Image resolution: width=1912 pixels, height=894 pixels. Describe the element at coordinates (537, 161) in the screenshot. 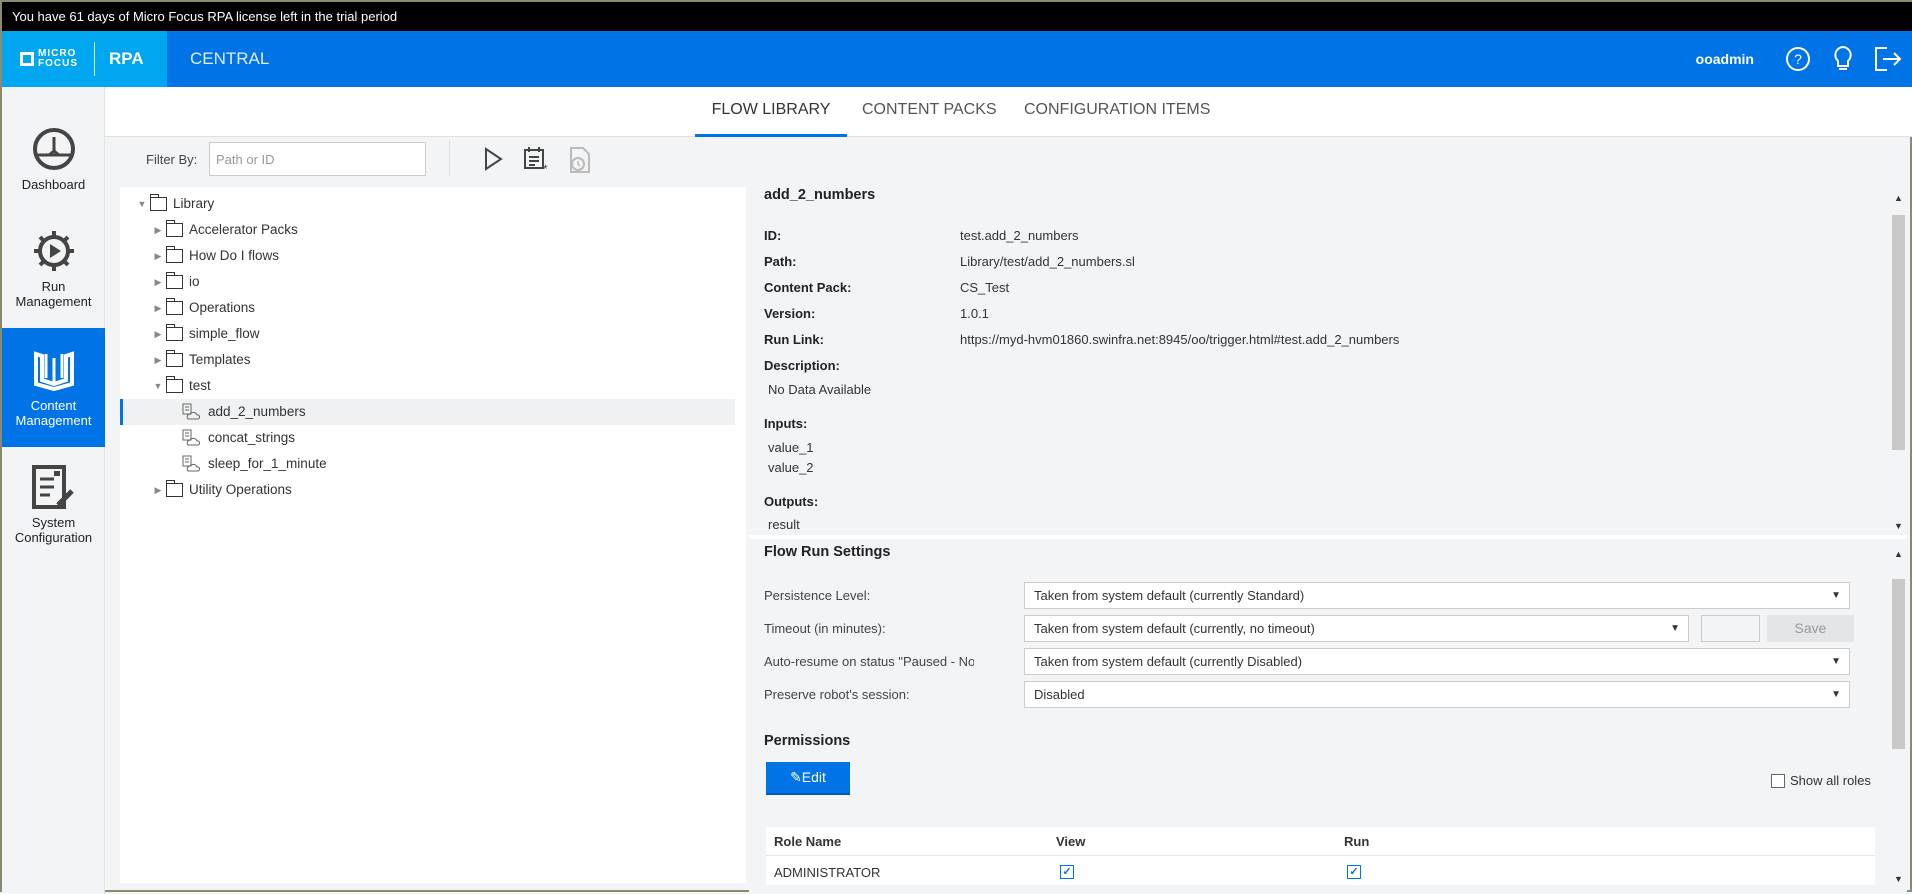

I see `schedule-icon: *` at that location.